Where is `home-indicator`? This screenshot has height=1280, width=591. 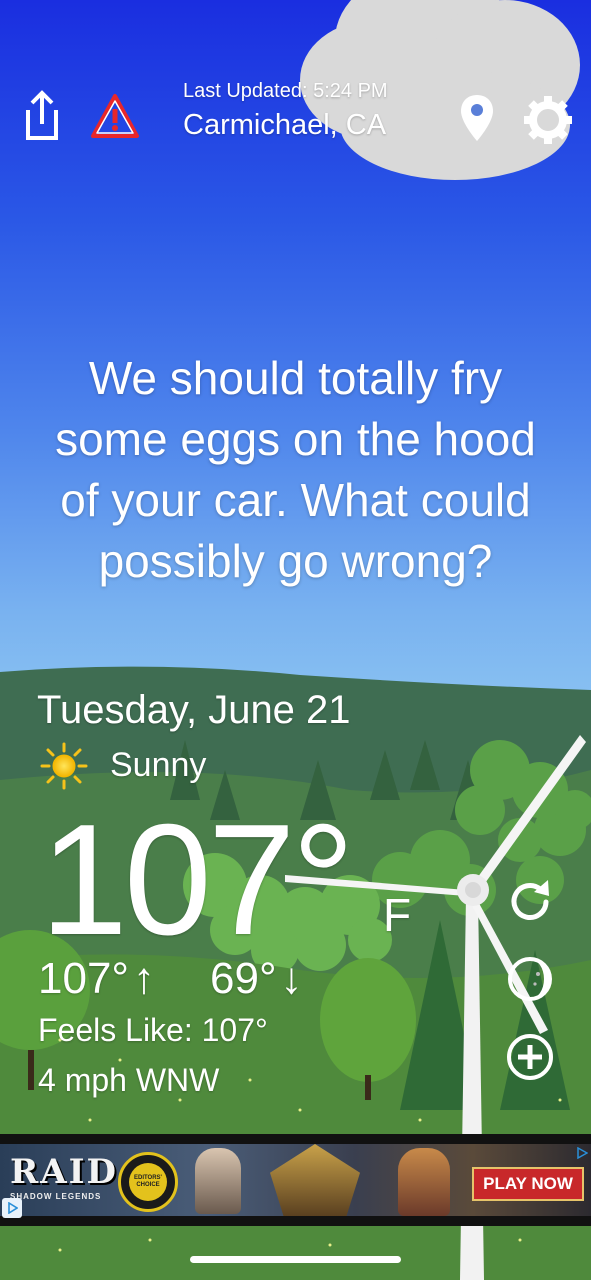
home-indicator is located at coordinates (295, 1259).